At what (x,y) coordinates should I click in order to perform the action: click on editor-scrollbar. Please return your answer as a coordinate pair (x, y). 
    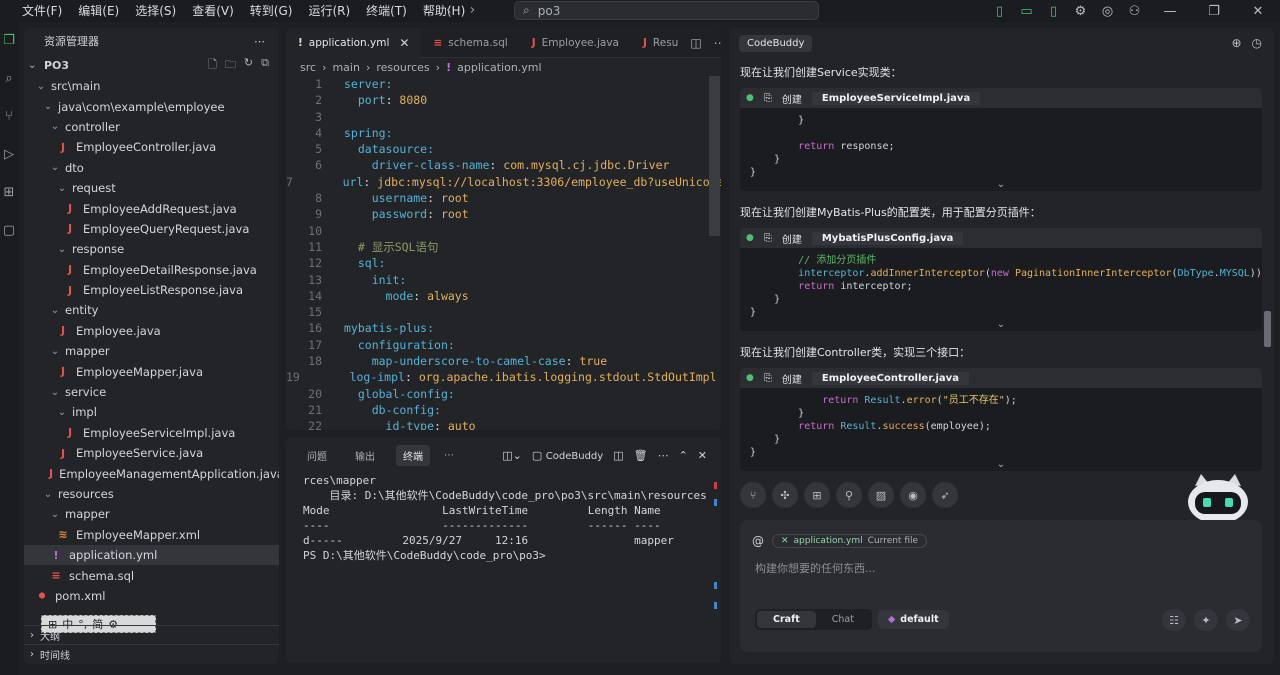
    Looking at the image, I should click on (714, 156).